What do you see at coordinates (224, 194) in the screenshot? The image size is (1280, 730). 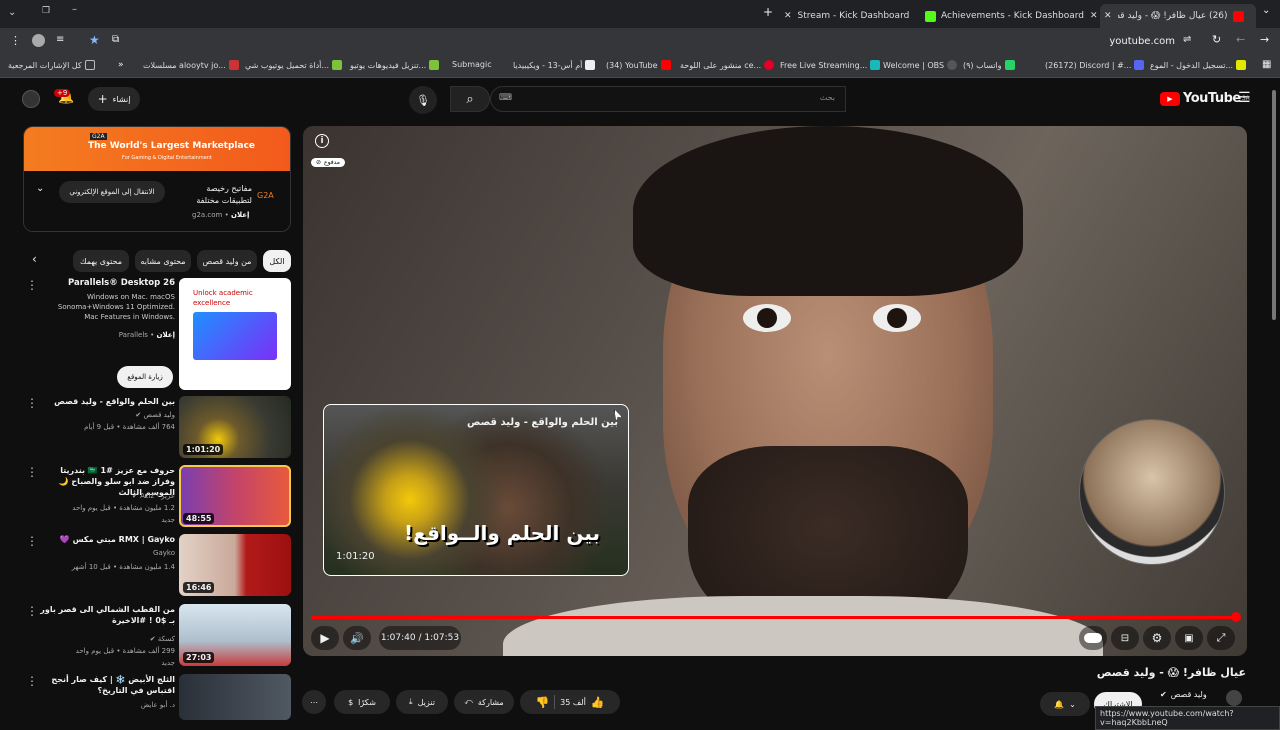 I see `ad-title: مفاتيح رخيصة لتطبيقات مختلفة` at bounding box center [224, 194].